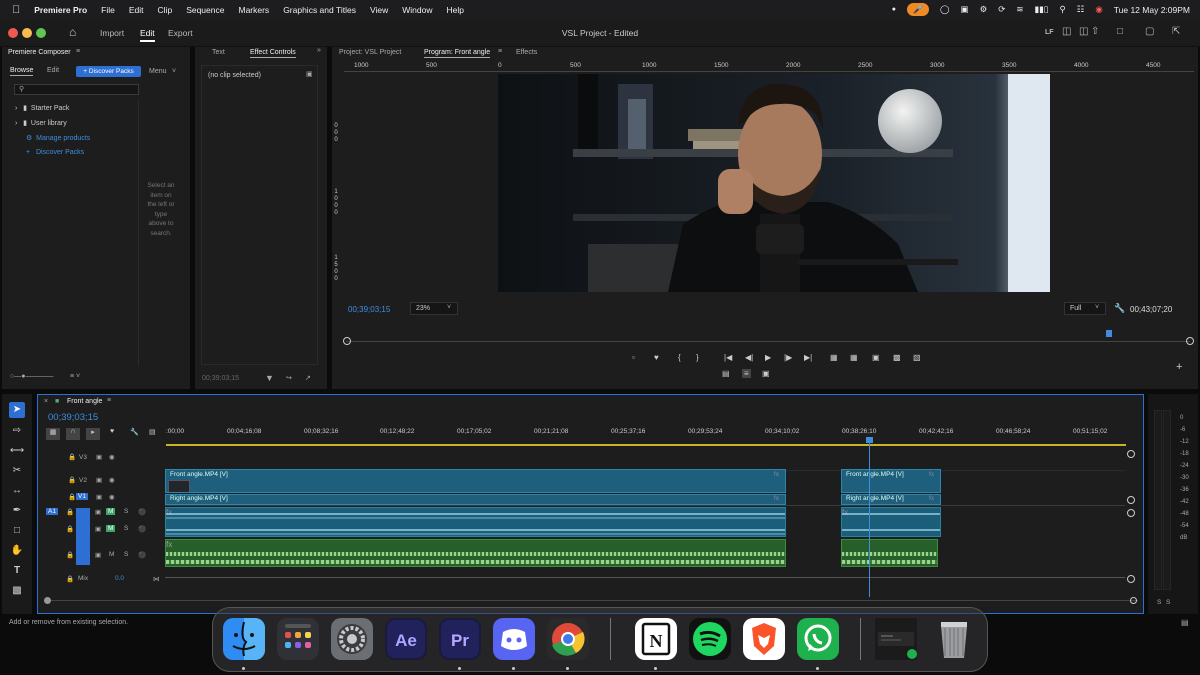 This screenshot has height=675, width=1200. Describe the element at coordinates (136, 10) in the screenshot. I see `menu-edit: Edit` at that location.